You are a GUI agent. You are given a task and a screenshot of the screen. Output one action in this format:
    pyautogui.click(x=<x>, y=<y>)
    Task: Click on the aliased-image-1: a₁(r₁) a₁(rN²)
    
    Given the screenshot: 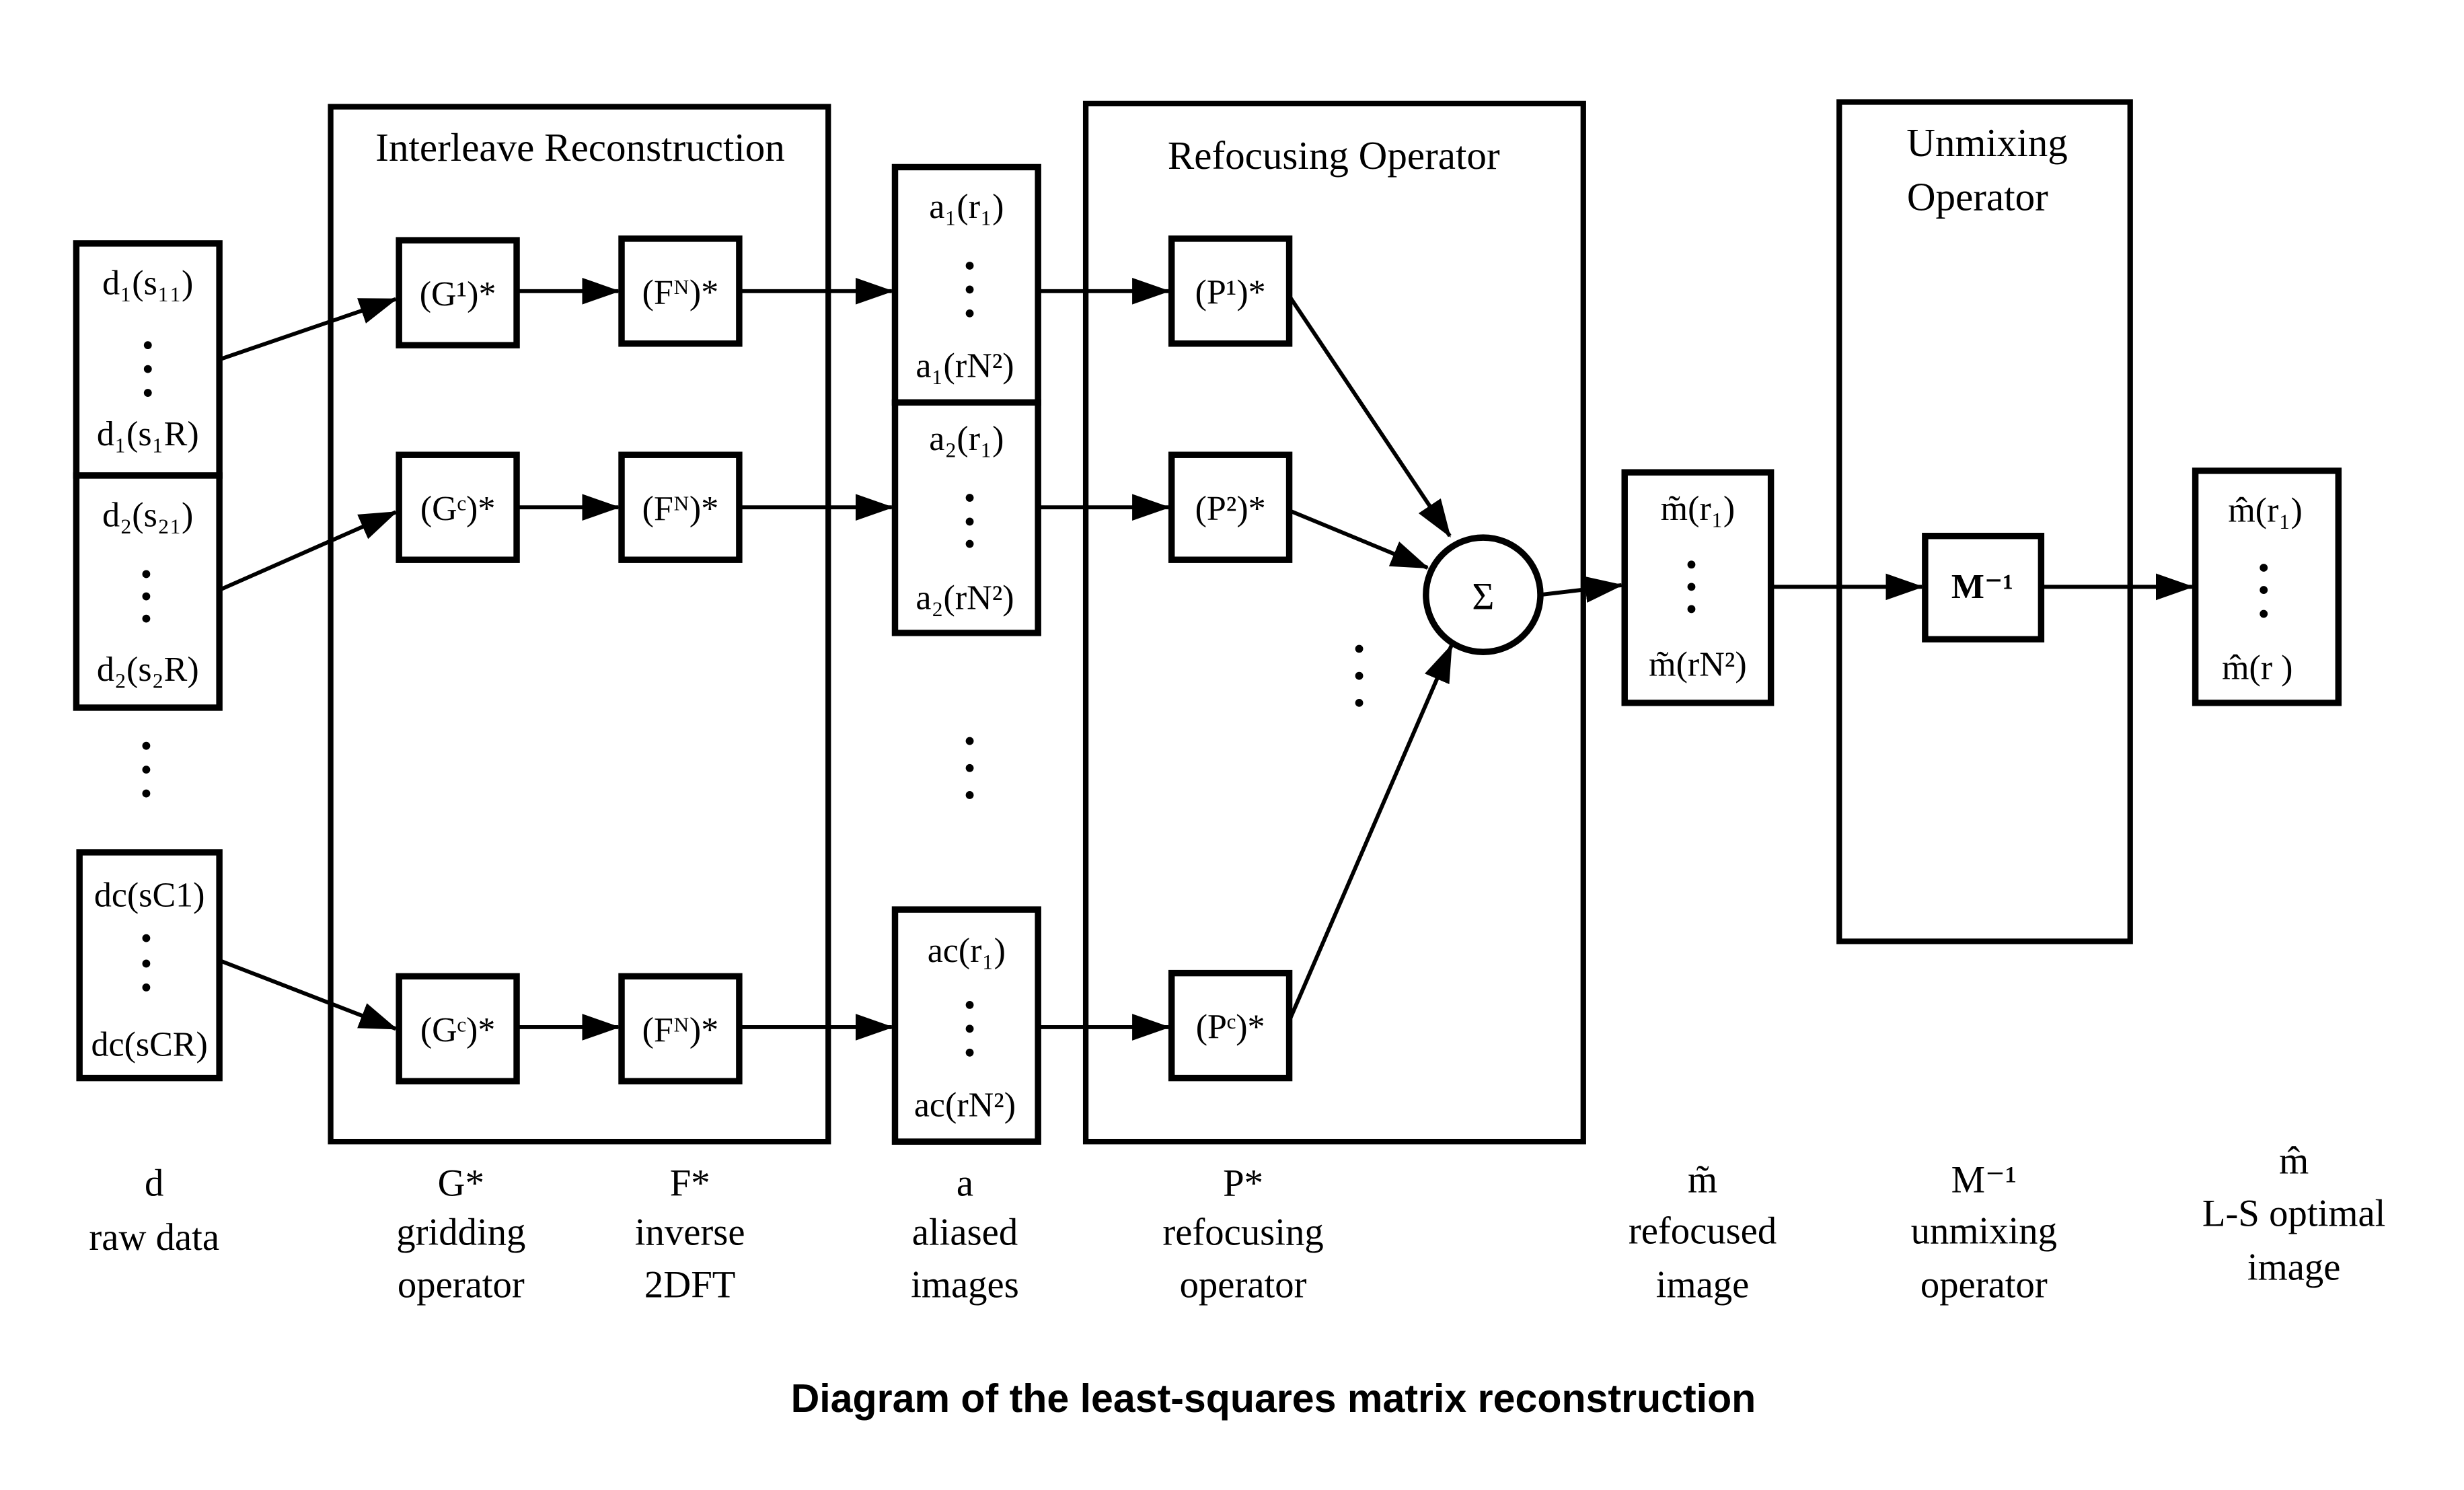 What is the action you would take?
    pyautogui.click(x=966, y=284)
    